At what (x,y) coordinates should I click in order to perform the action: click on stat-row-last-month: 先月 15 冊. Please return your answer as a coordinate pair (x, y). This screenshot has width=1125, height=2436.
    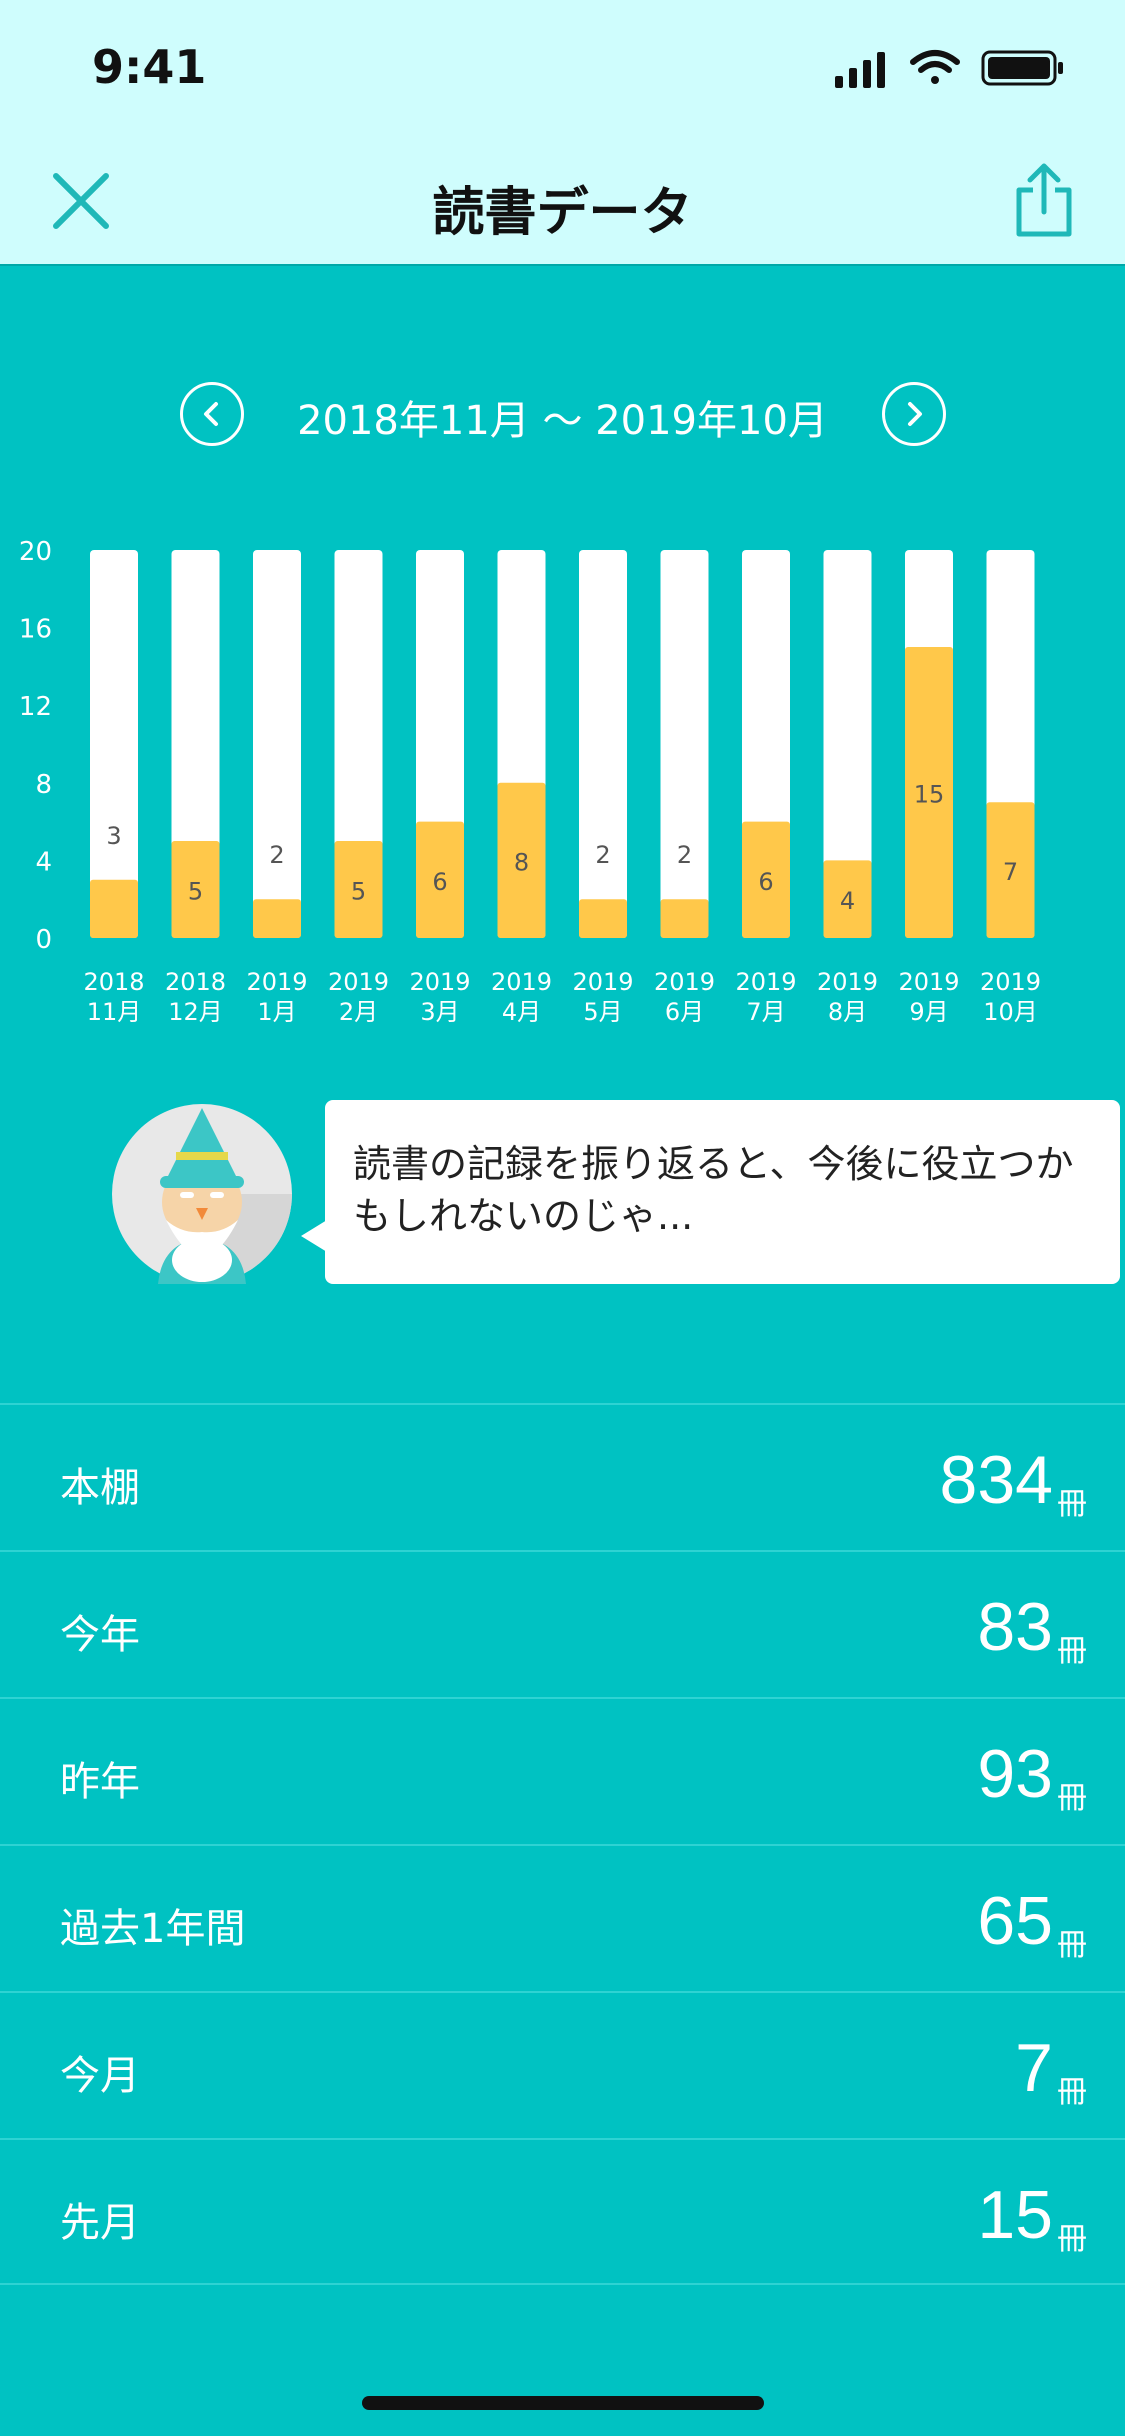
    Looking at the image, I should click on (562, 2211).